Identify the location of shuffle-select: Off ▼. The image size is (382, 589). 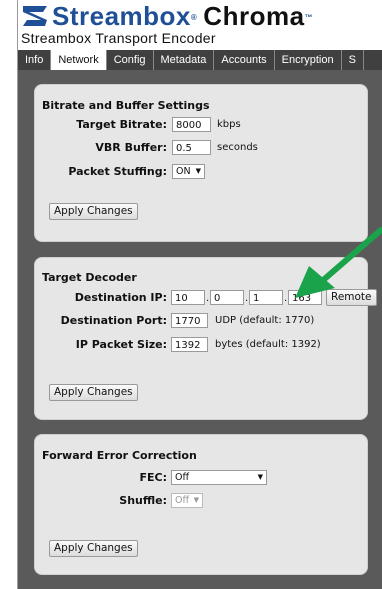
(187, 500).